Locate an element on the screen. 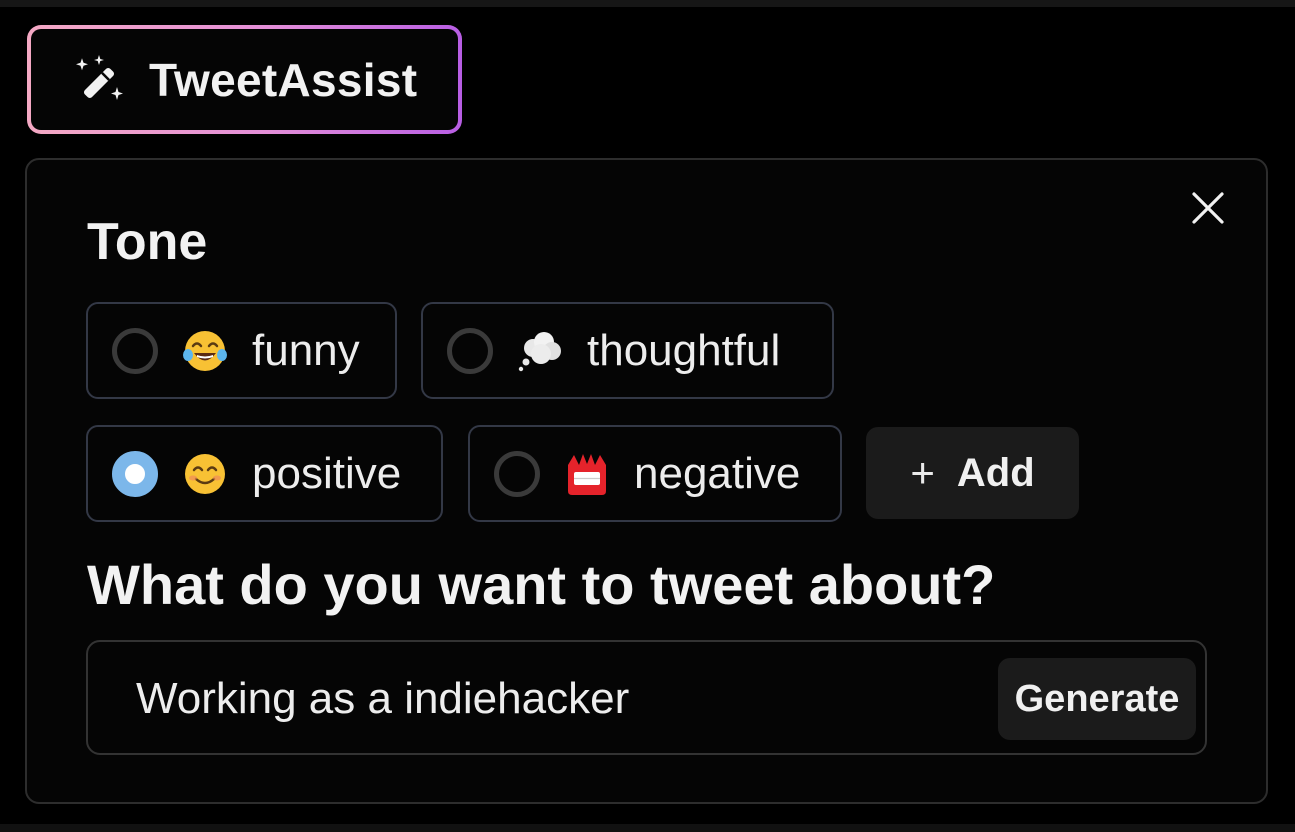 This screenshot has width=1295, height=832. tone-label-positive: positive is located at coordinates (327, 473).